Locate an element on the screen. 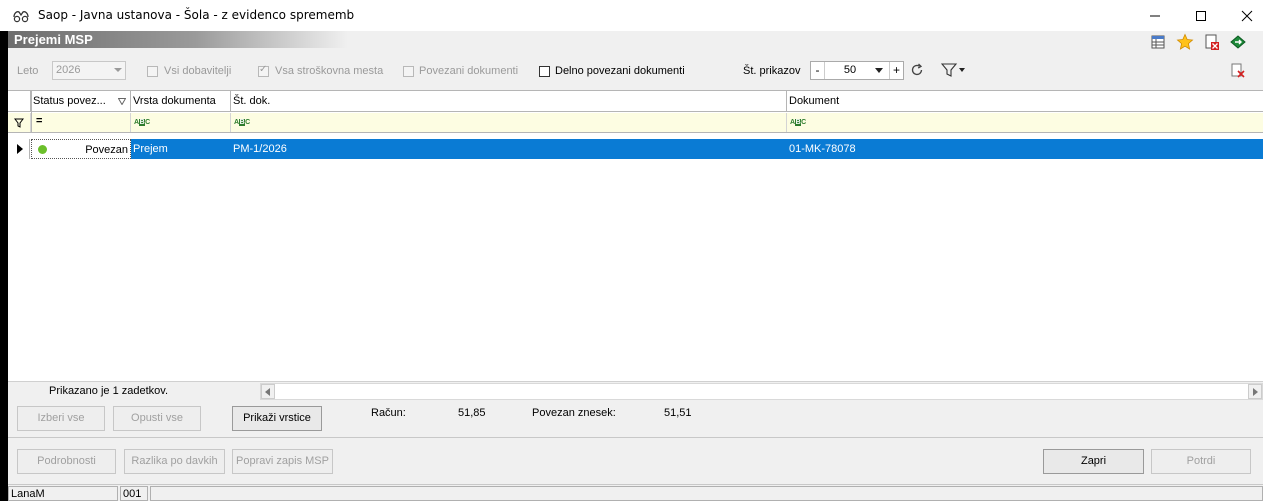 The image size is (1263, 501). current-row-icon is located at coordinates (20, 149).